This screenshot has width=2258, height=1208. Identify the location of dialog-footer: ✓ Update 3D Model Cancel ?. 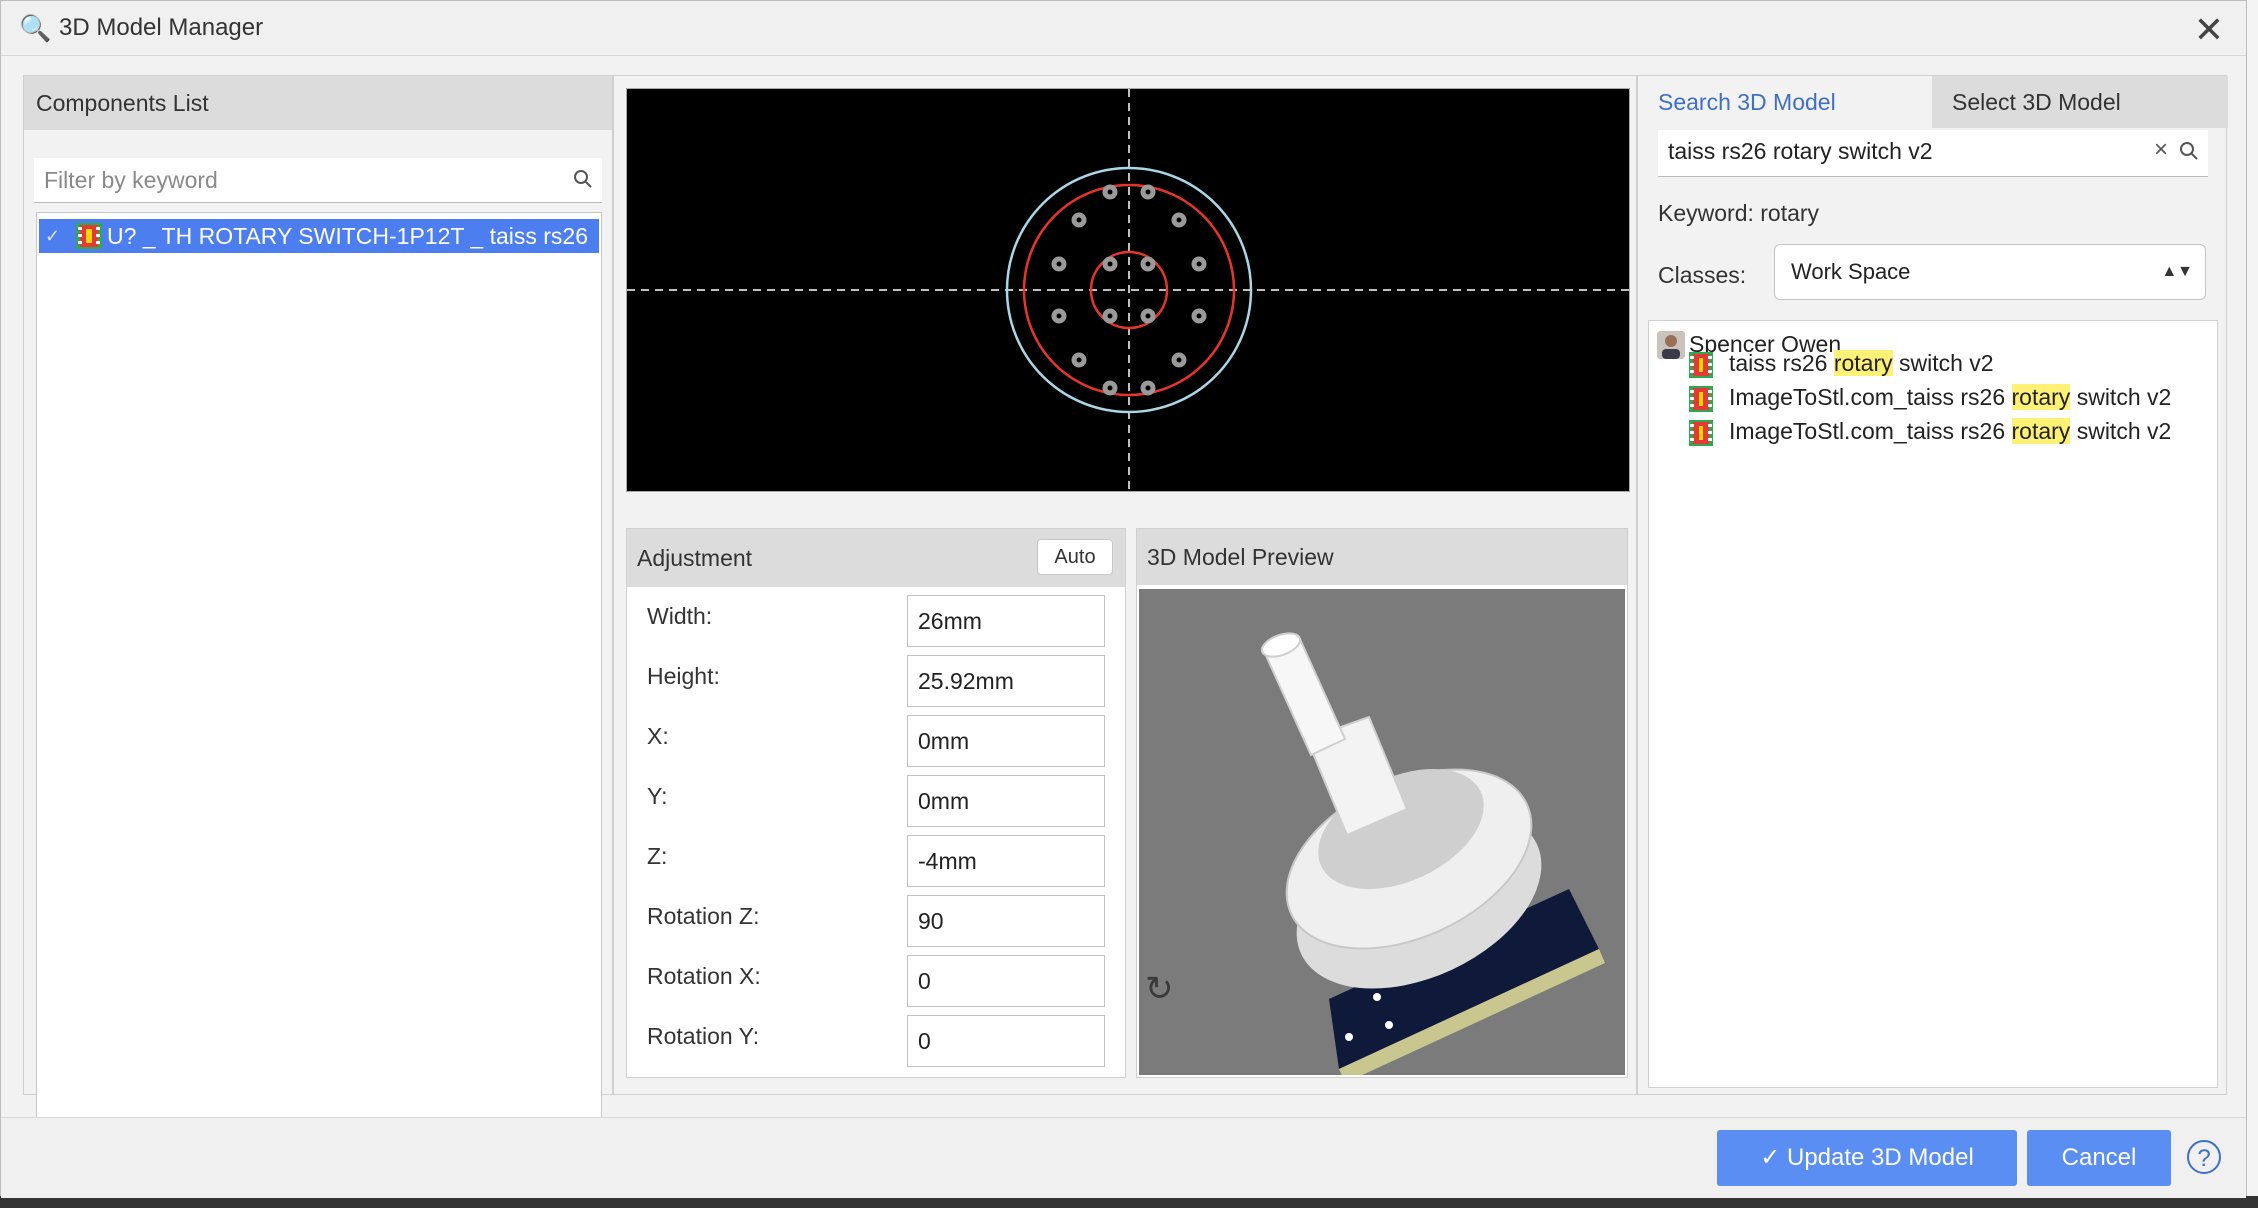
(1123, 1157).